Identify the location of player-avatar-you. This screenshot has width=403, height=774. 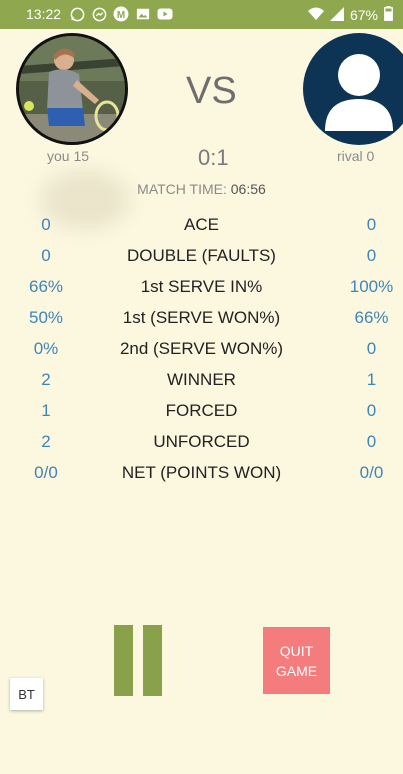
(72, 89).